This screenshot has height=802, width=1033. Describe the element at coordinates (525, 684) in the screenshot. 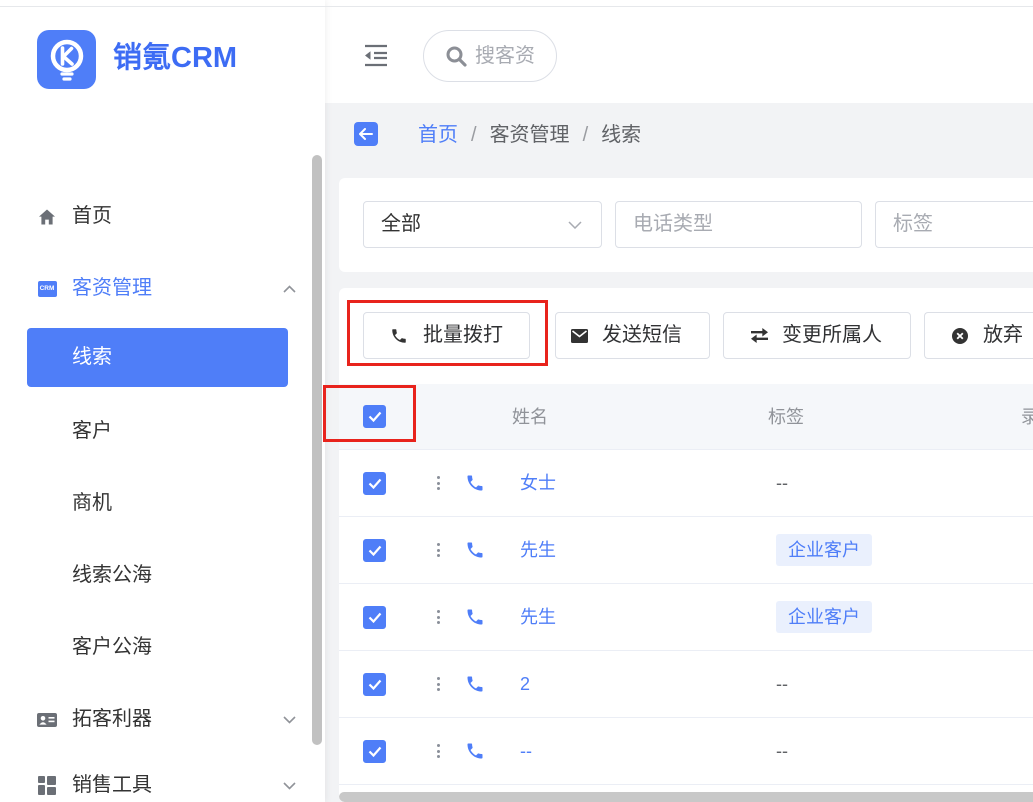

I see `lead-name-link: 2` at that location.